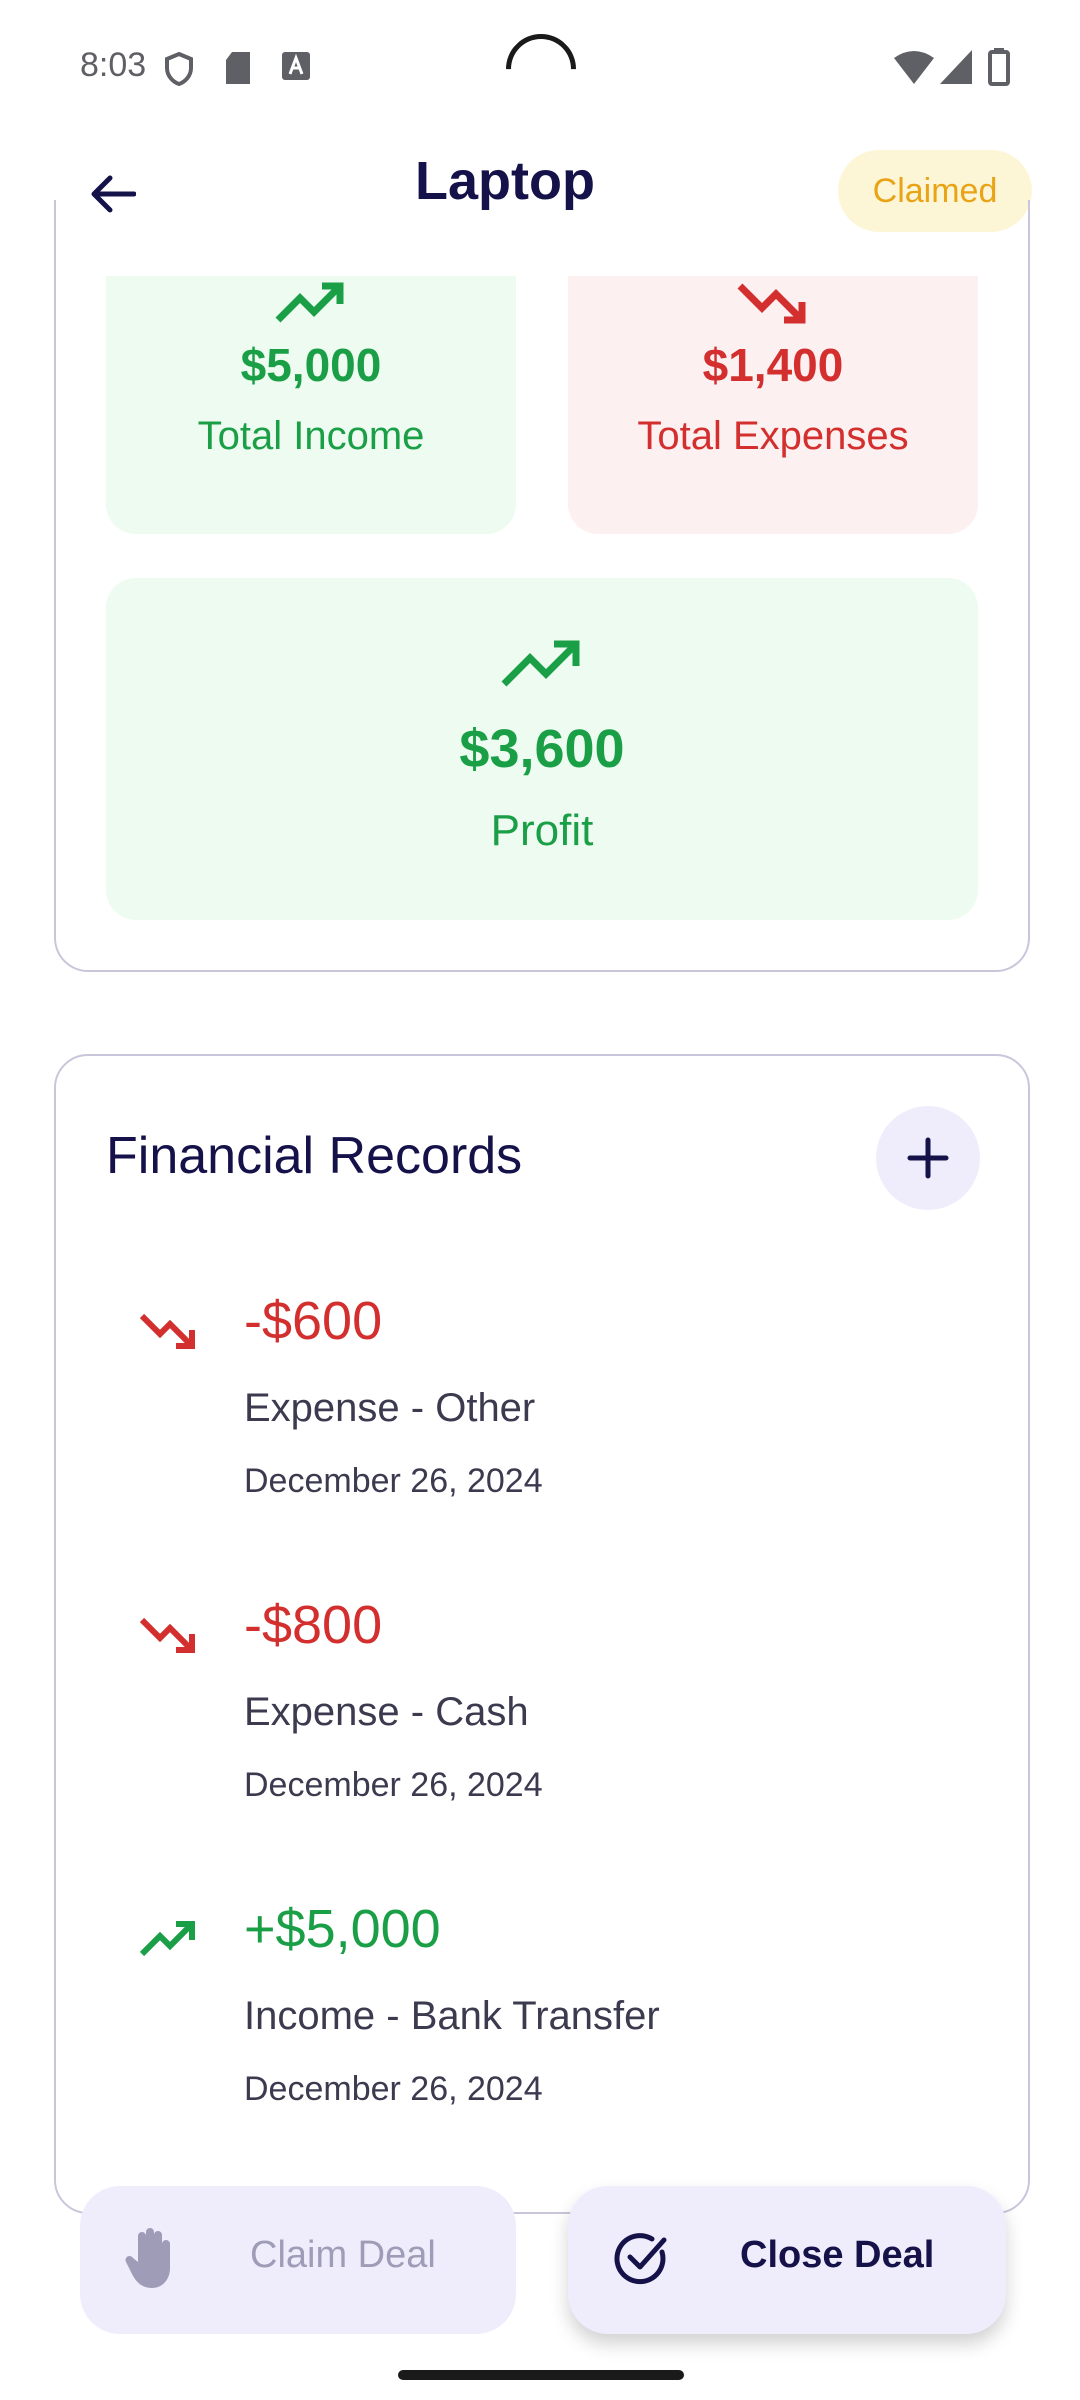 The height and width of the screenshot is (2400, 1080). I want to click on add-record-button, so click(928, 1158).